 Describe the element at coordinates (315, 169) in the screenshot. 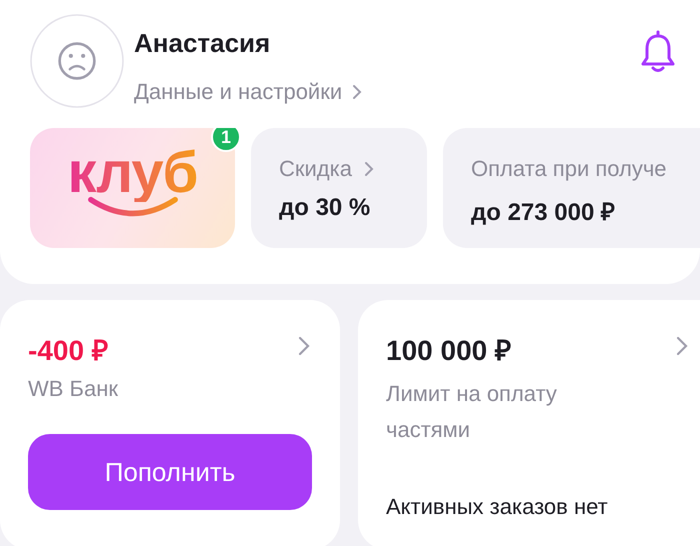

I see `tile-title: Скидка` at that location.